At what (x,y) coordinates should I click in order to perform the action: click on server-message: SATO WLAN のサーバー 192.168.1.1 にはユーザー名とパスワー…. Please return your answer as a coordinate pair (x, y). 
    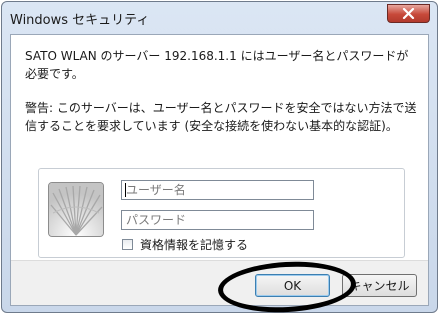
    Looking at the image, I should click on (217, 65).